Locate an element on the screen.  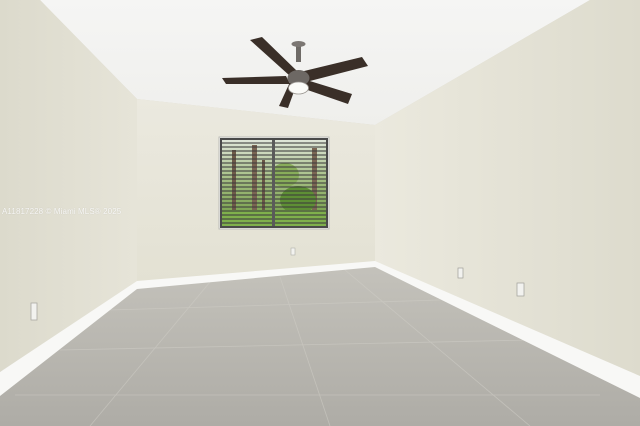
outlet-left-wall is located at coordinates (34, 311).